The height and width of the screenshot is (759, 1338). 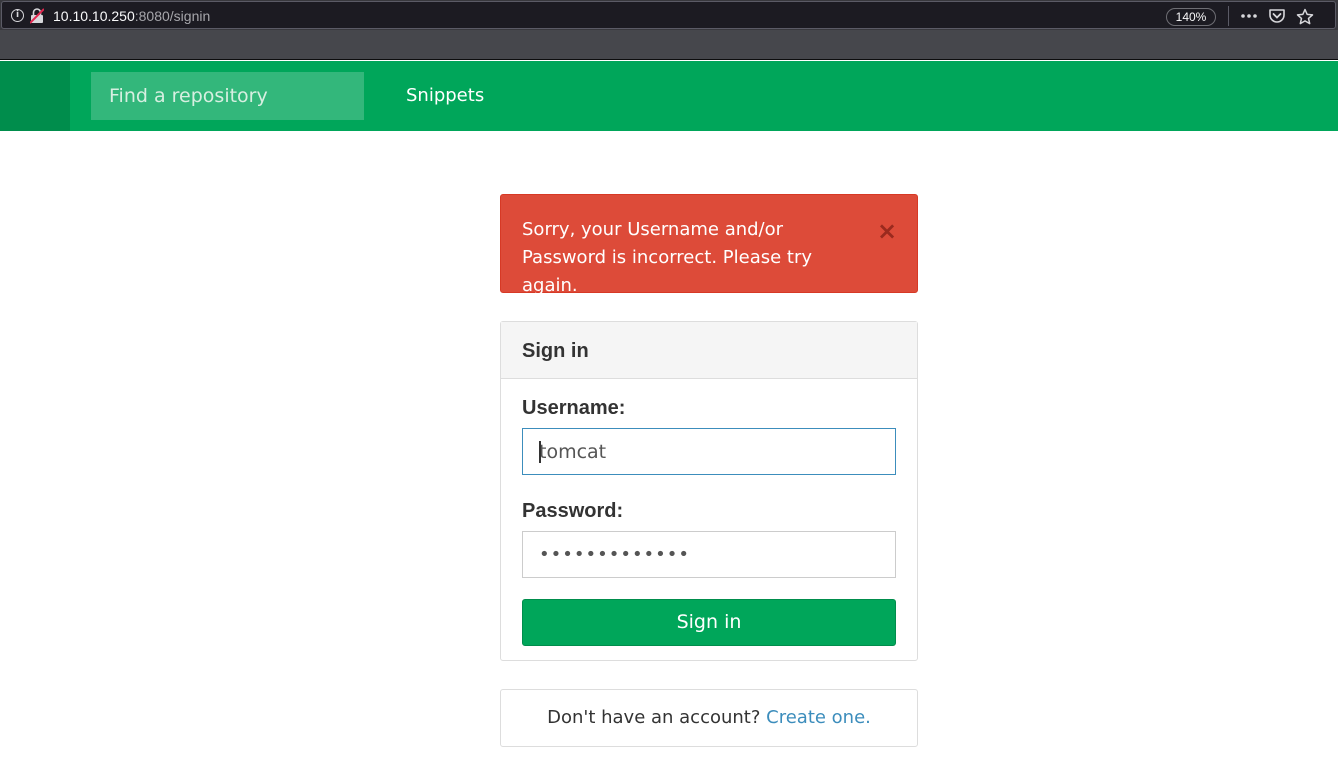 What do you see at coordinates (35, 96) in the screenshot?
I see `brand-logo` at bounding box center [35, 96].